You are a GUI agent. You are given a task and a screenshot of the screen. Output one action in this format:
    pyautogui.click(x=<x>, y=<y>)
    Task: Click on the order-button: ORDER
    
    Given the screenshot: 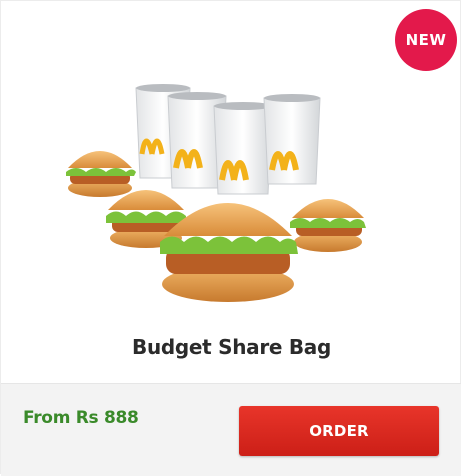 What is the action you would take?
    pyautogui.click(x=339, y=431)
    